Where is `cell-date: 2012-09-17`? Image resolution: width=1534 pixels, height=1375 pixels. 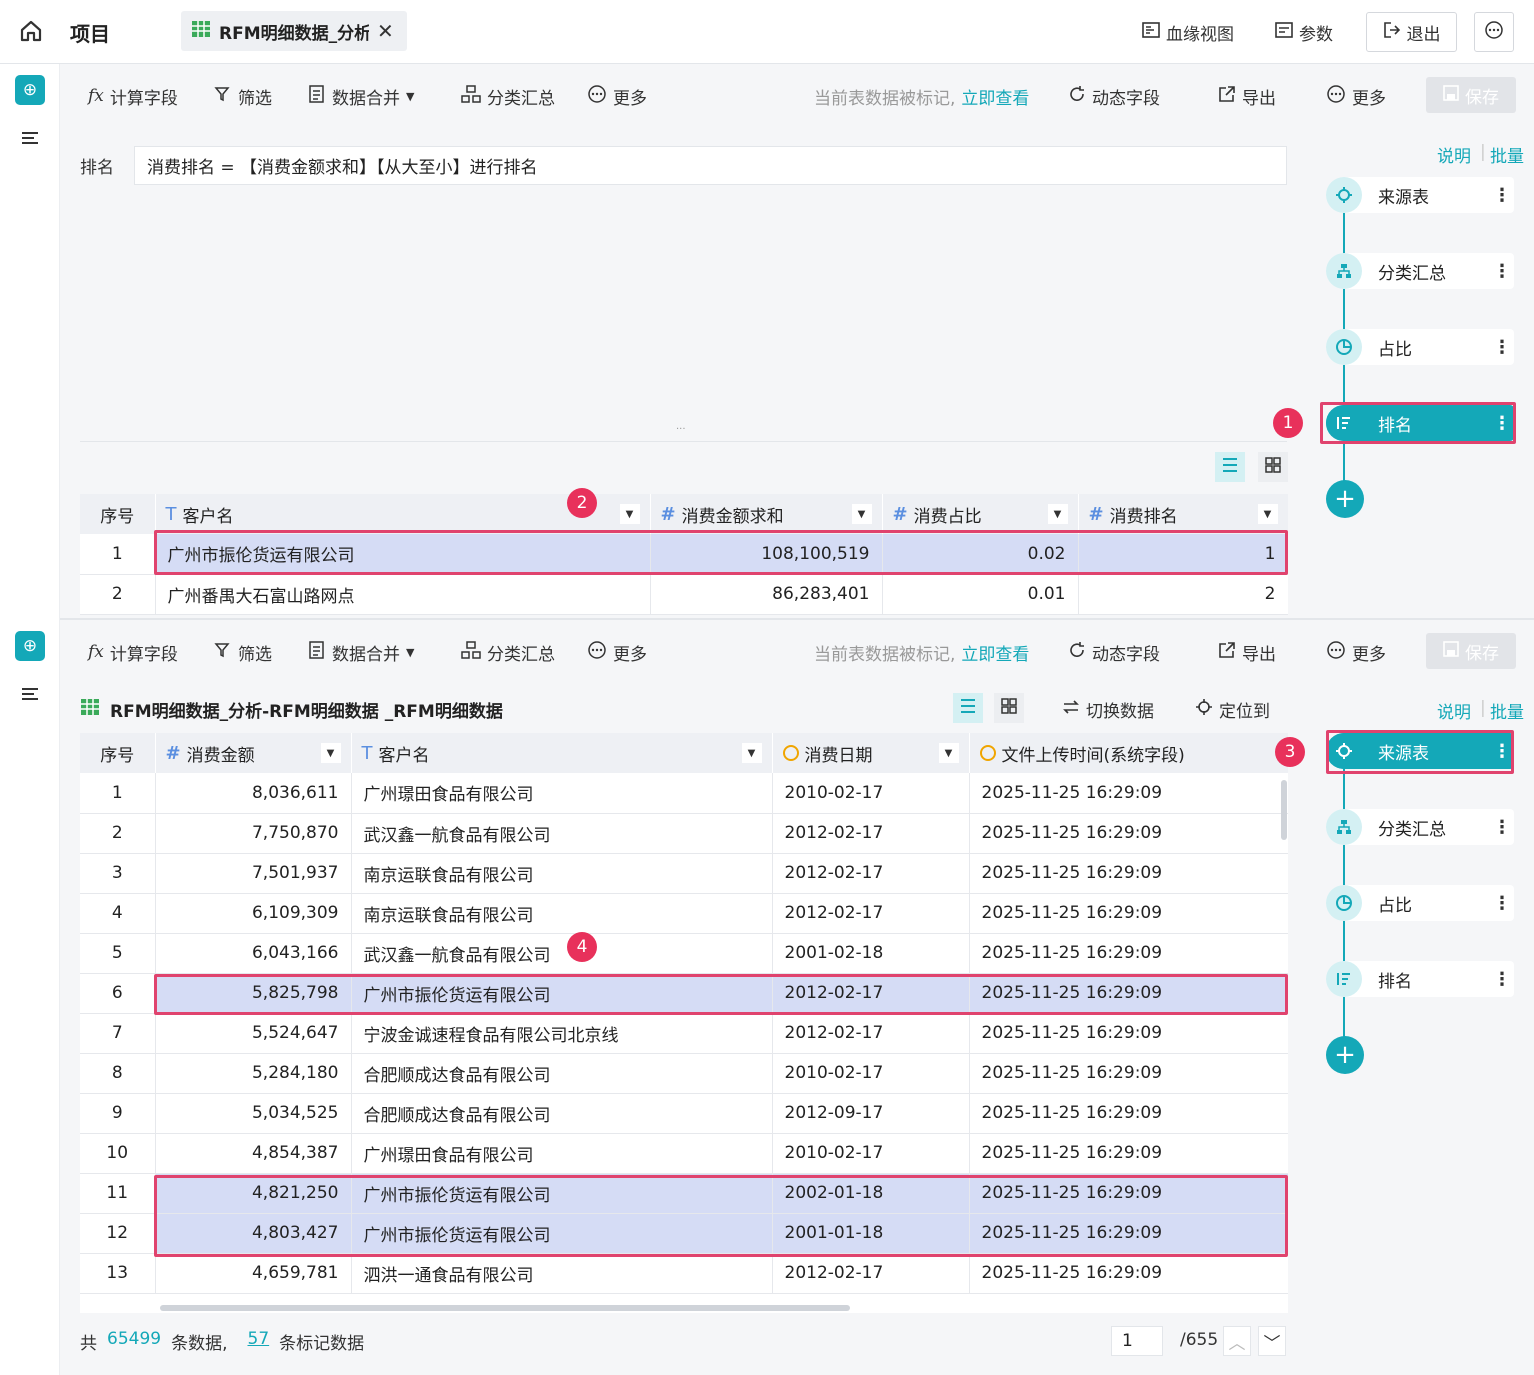 cell-date: 2012-09-17 is located at coordinates (871, 1113).